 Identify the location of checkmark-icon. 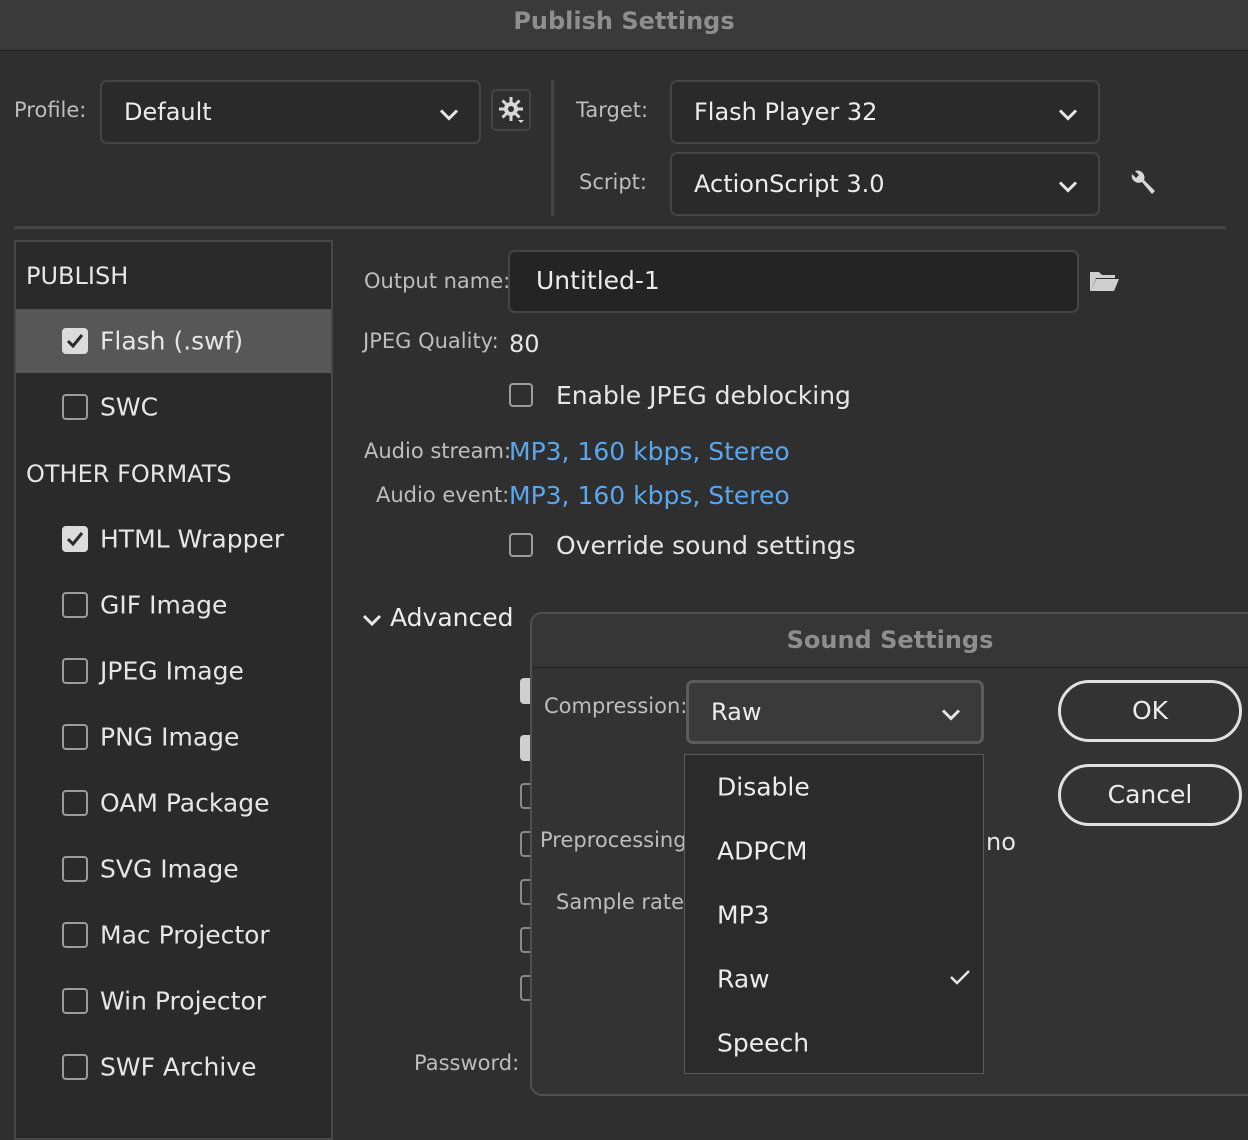
(960, 979).